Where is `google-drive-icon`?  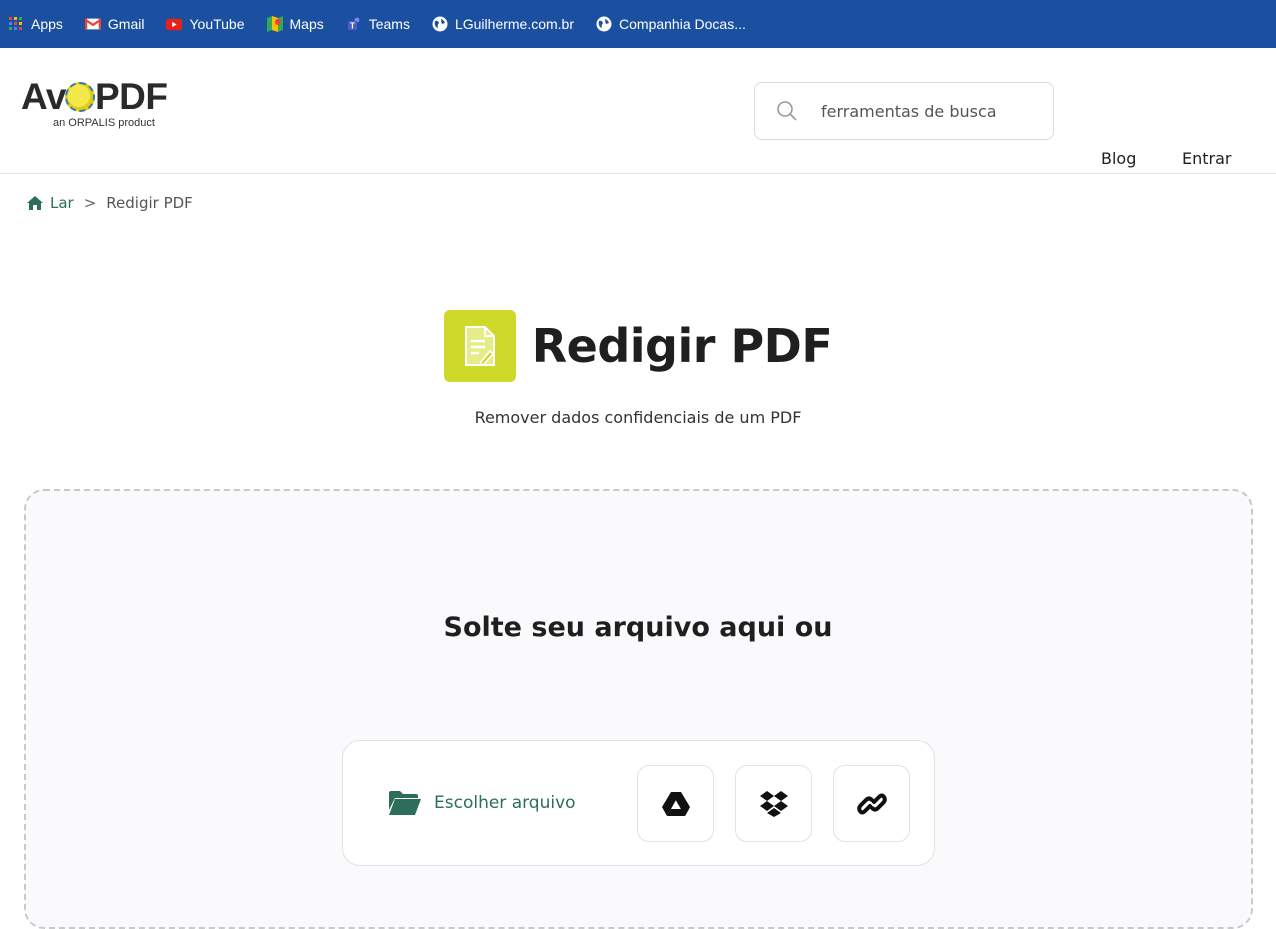
google-drive-icon is located at coordinates (675, 803).